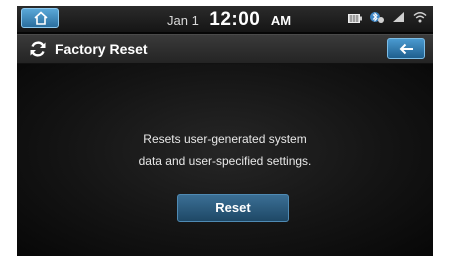 The width and height of the screenshot is (449, 260). Describe the element at coordinates (281, 20) in the screenshot. I see `clock-ampm: AM` at that location.